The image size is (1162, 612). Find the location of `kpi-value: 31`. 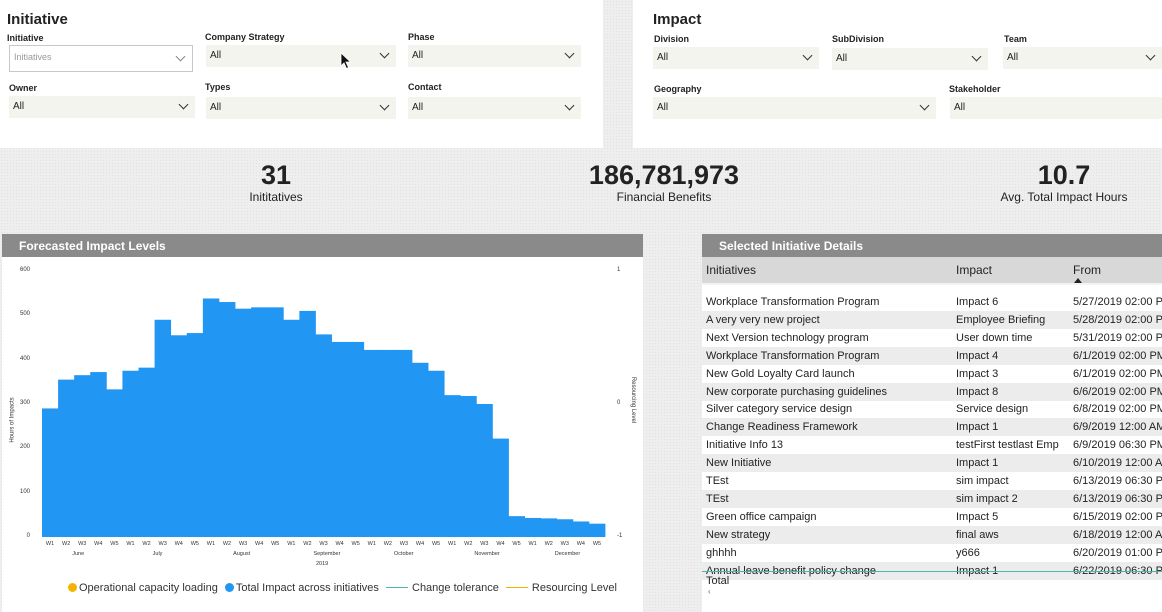

kpi-value: 31 is located at coordinates (276, 175).